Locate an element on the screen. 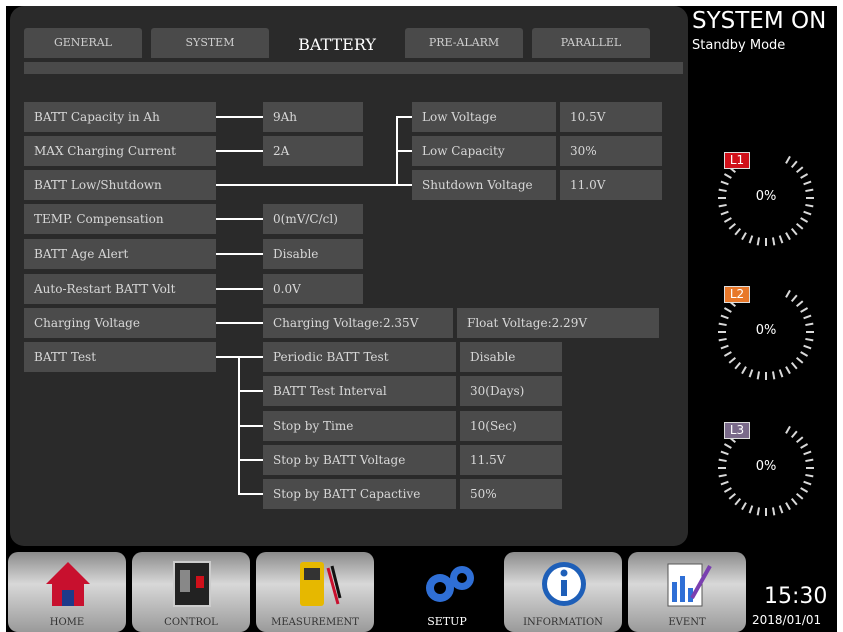 The image size is (843, 632). nav-setup-button: SETUP is located at coordinates (447, 592).